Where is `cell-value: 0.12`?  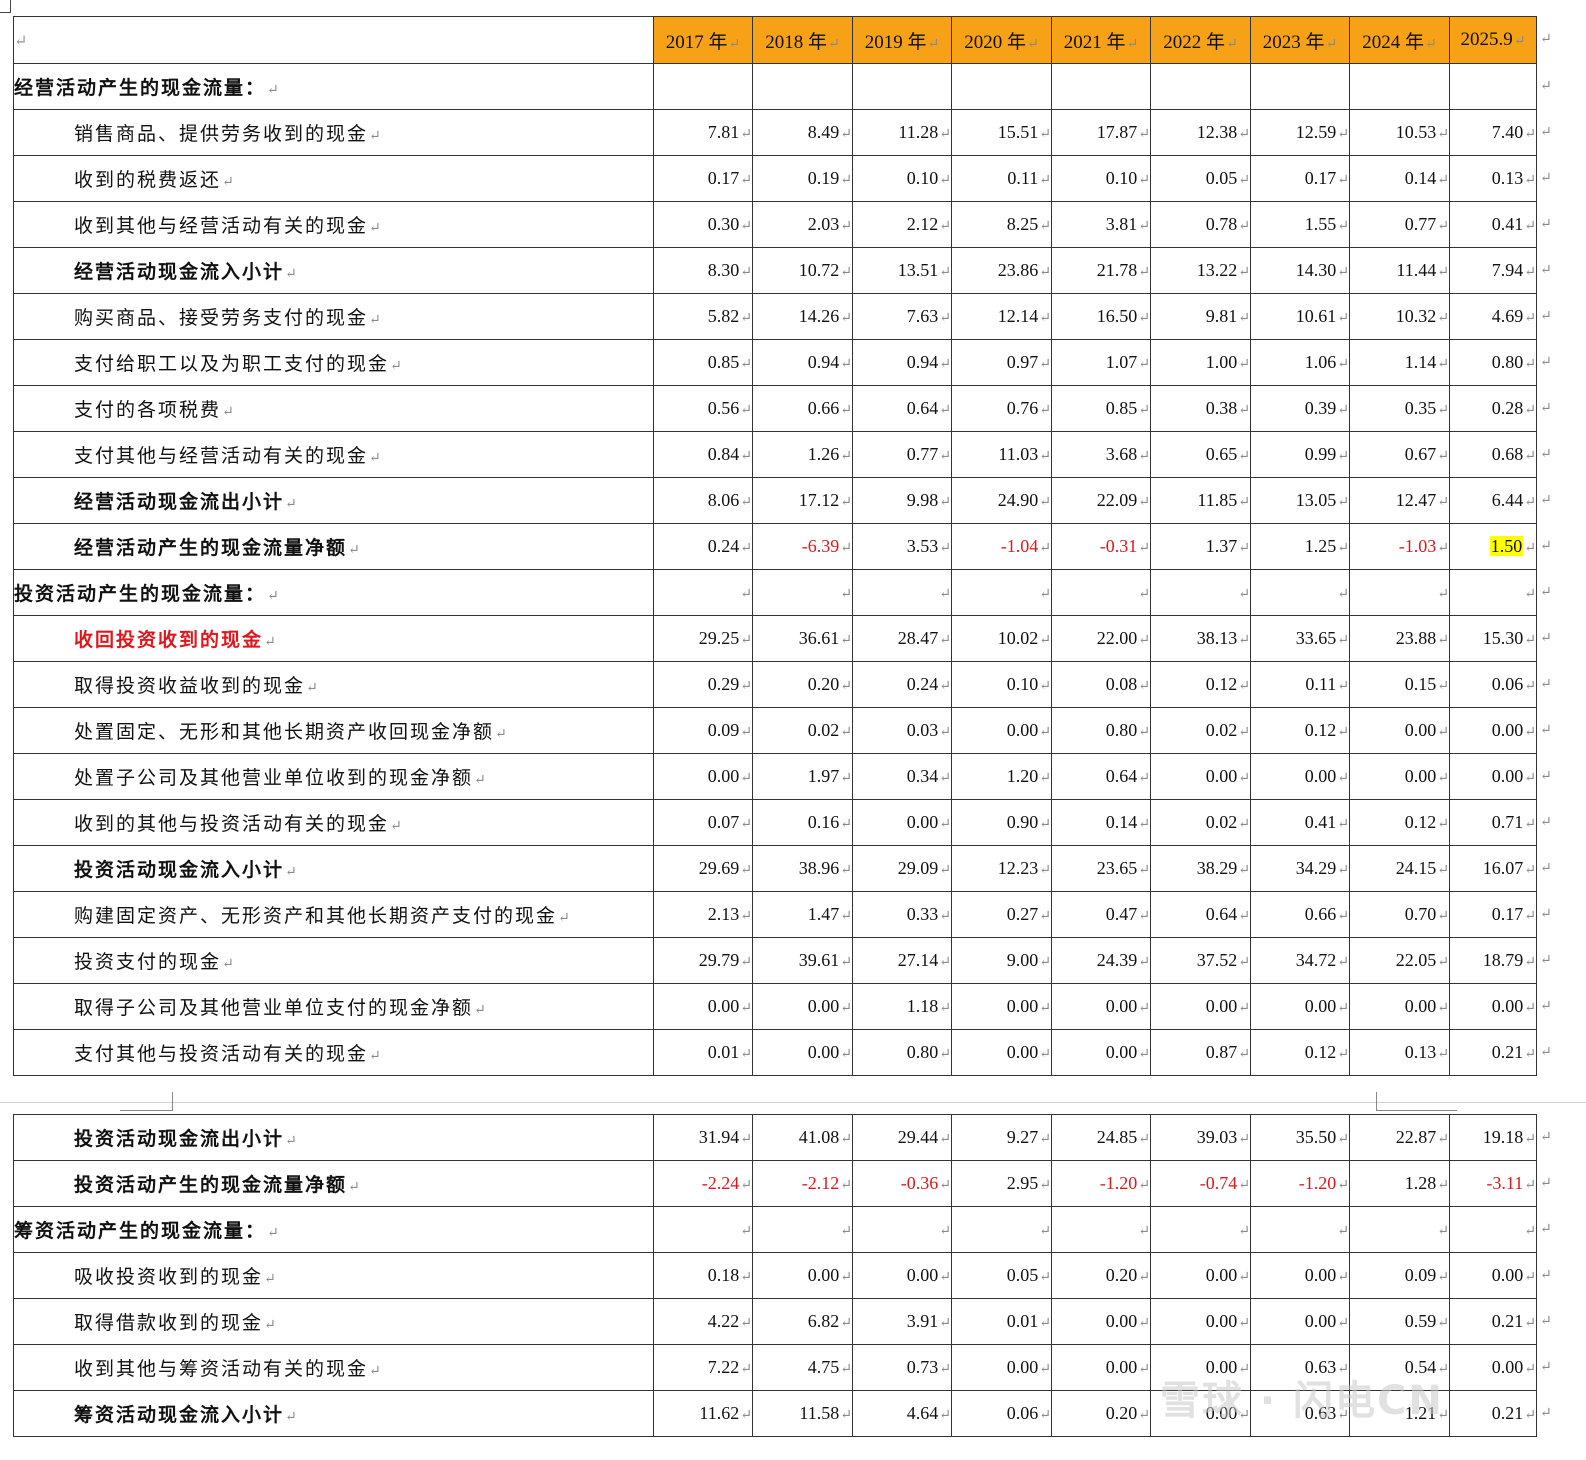
cell-value: 0.12 is located at coordinates (1320, 1052).